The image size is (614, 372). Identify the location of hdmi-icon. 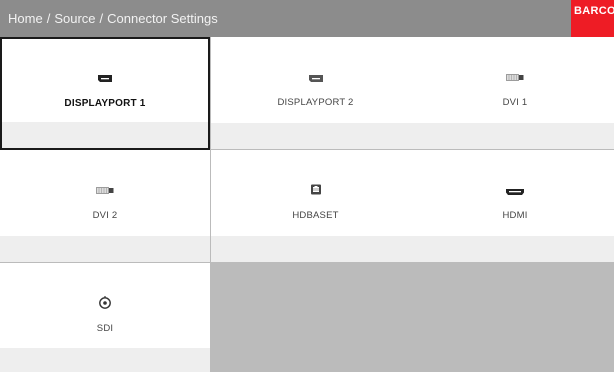
(515, 192).